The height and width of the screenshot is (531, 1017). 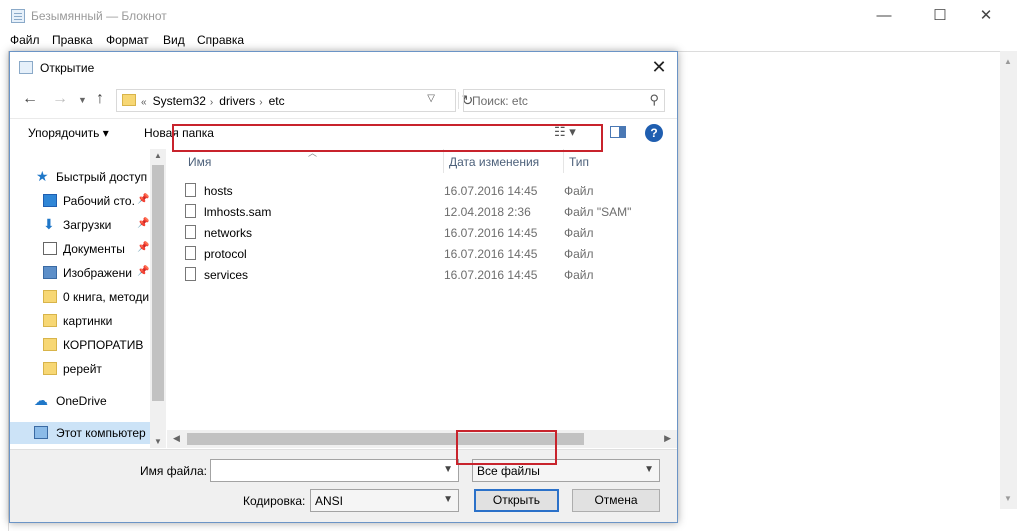 I want to click on nav-this-pc: Этот компьютер, so click(x=80, y=433).